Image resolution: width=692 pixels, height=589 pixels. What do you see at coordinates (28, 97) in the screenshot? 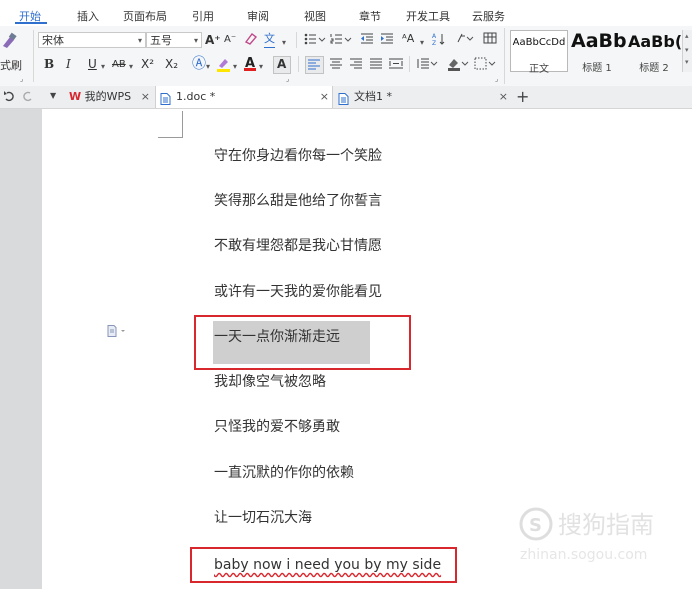
I see `redo-icon` at bounding box center [28, 97].